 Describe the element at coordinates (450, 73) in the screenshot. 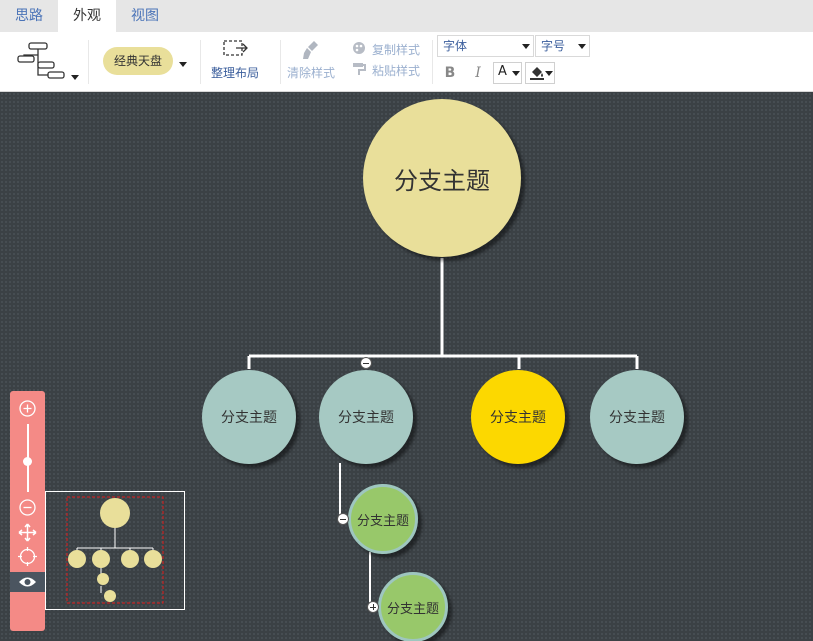

I see `bold-button: B` at that location.